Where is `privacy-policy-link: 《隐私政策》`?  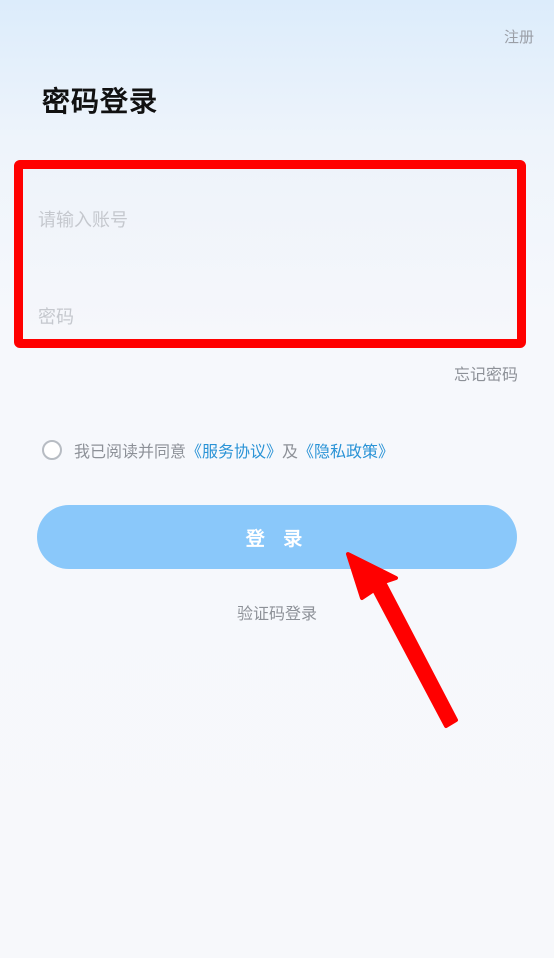
privacy-policy-link: 《隐私政策》 is located at coordinates (346, 450).